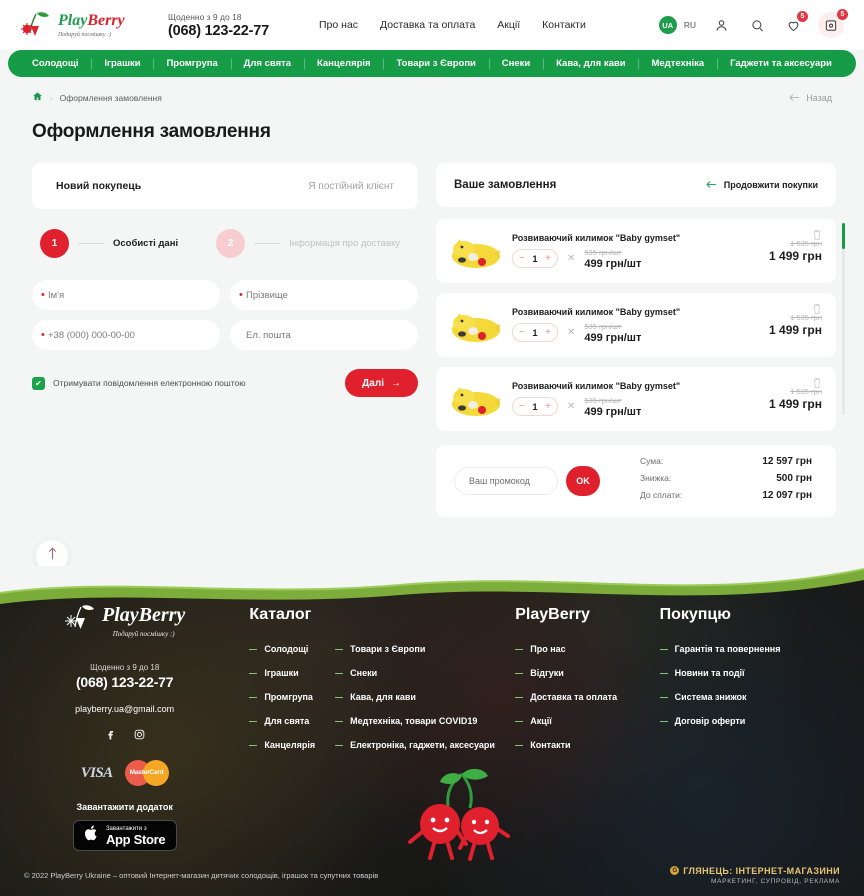  What do you see at coordinates (435, 63) in the screenshot?
I see `category-europe: Товари з Європи` at bounding box center [435, 63].